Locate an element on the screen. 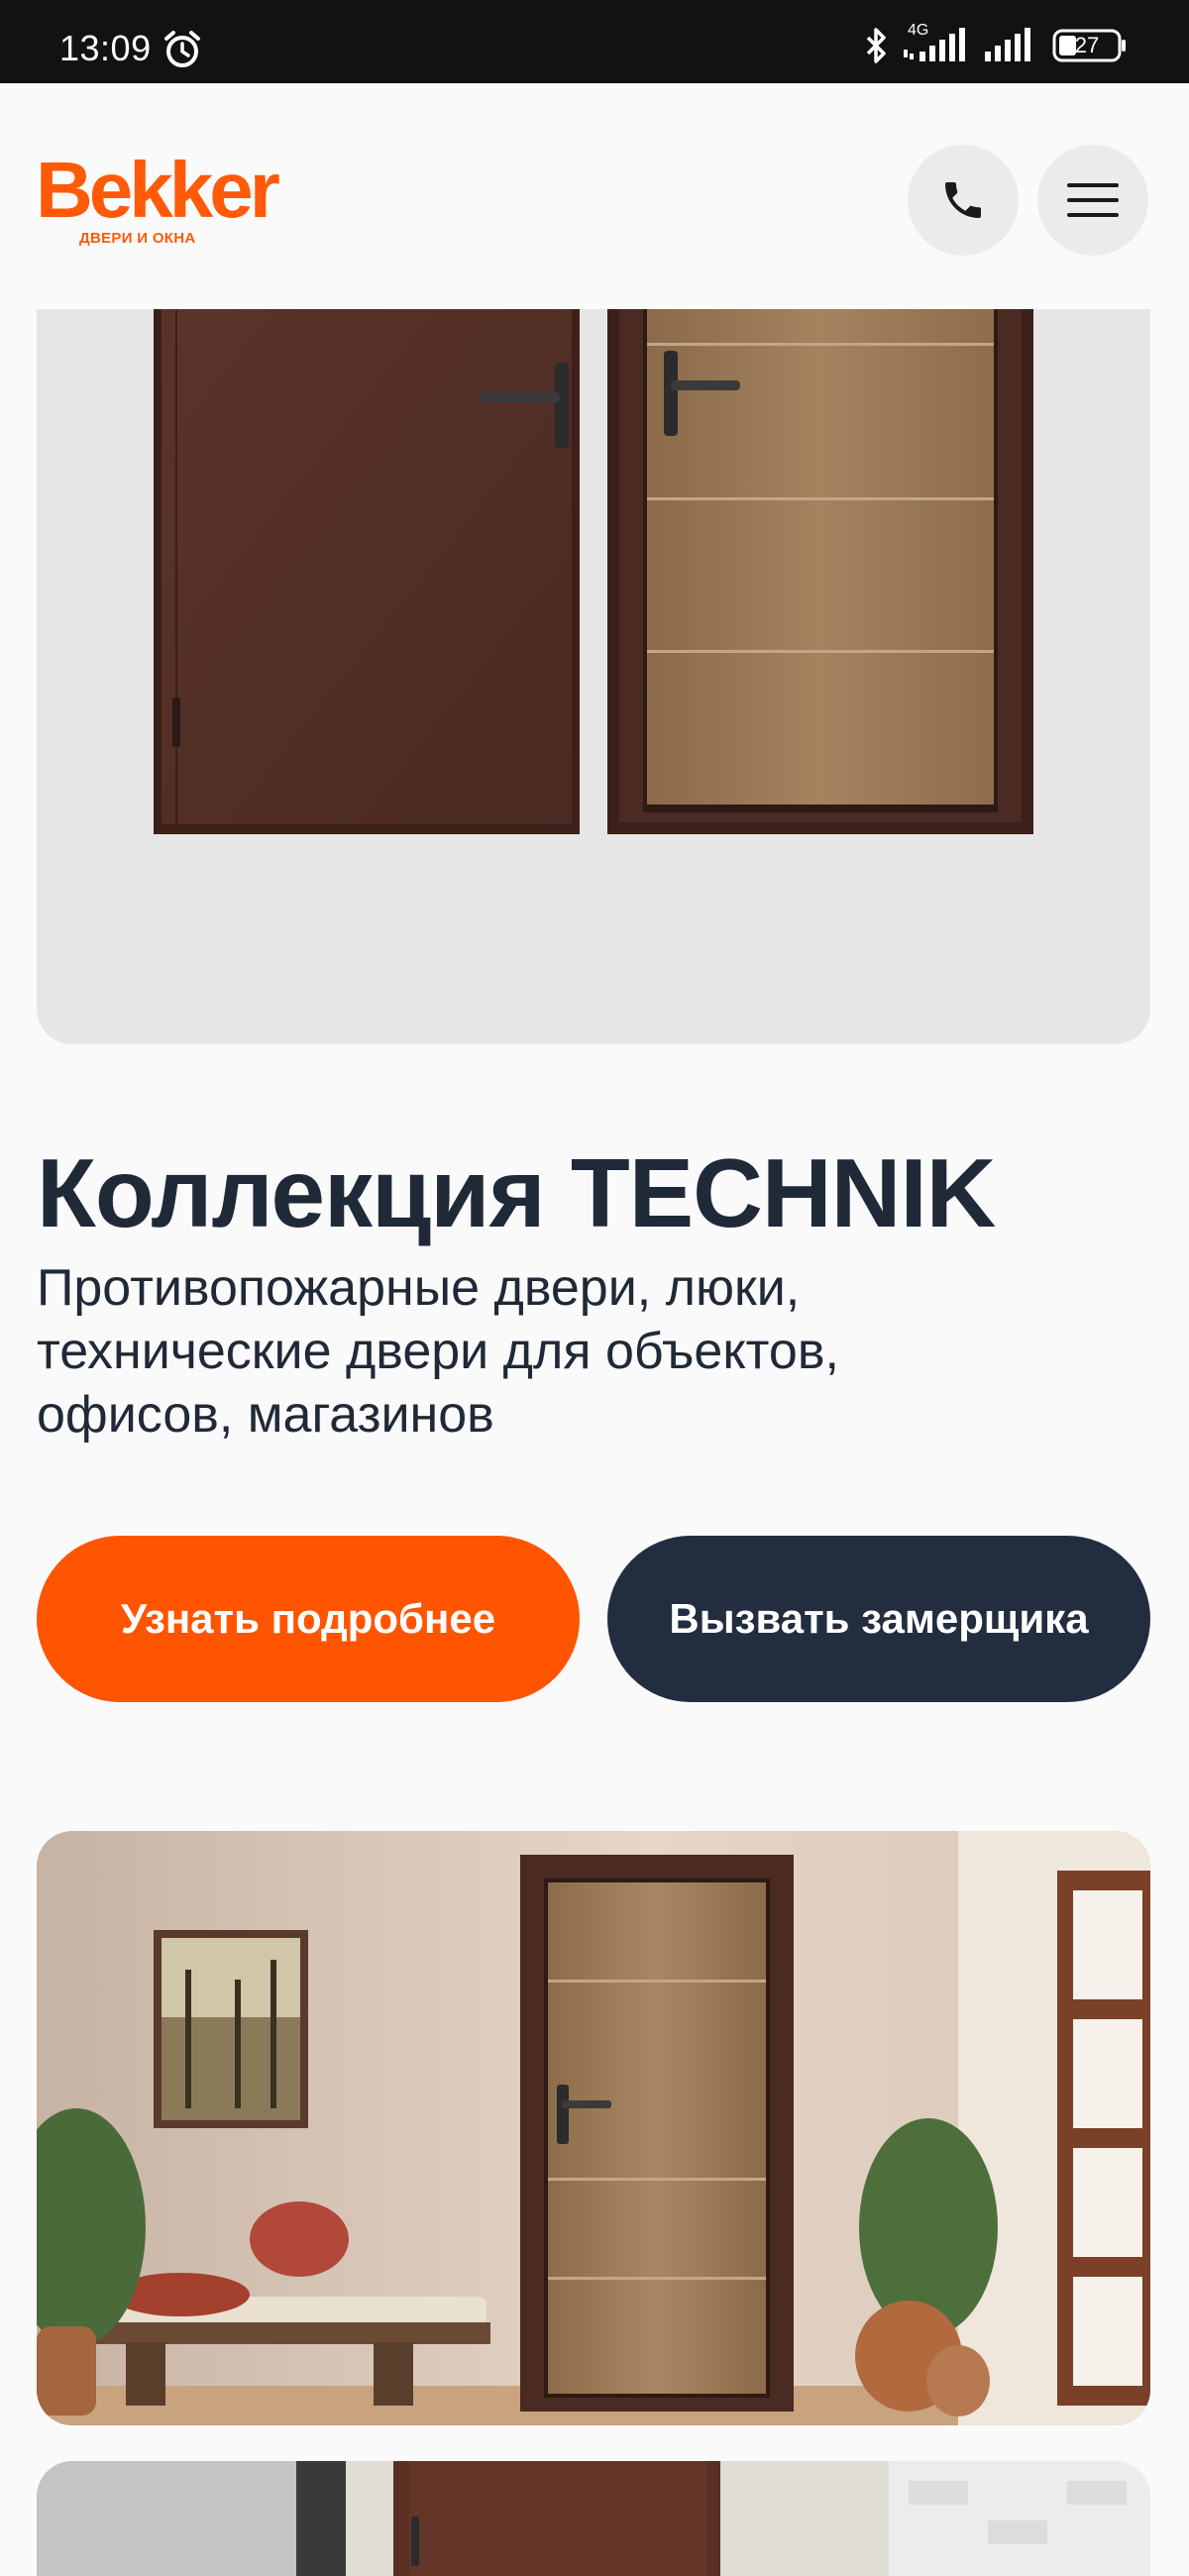  logo-subtitle: ДВЕРИ И ОКНА is located at coordinates (137, 238).